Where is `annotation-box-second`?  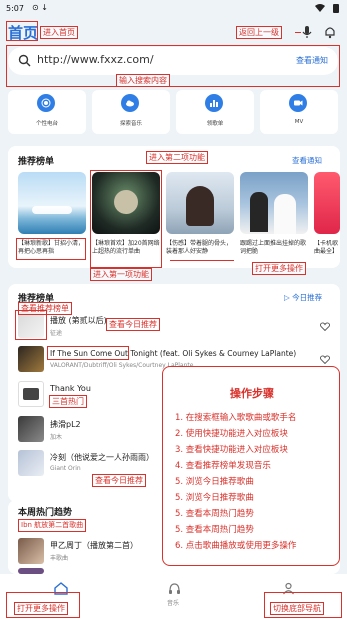
annotation-box-second is located at coordinates (126, 219).